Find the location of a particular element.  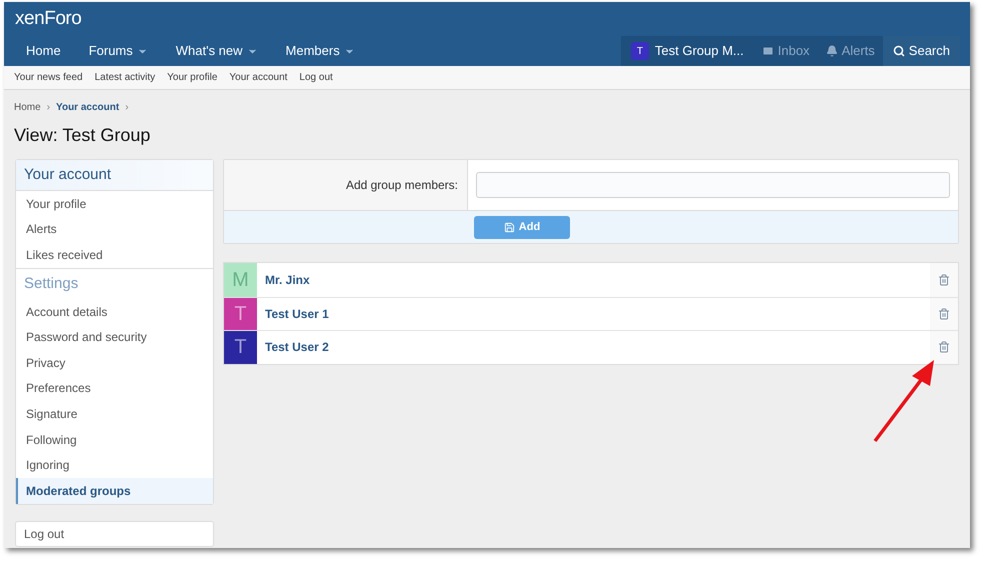

page-title: View: Test Group is located at coordinates (82, 135).